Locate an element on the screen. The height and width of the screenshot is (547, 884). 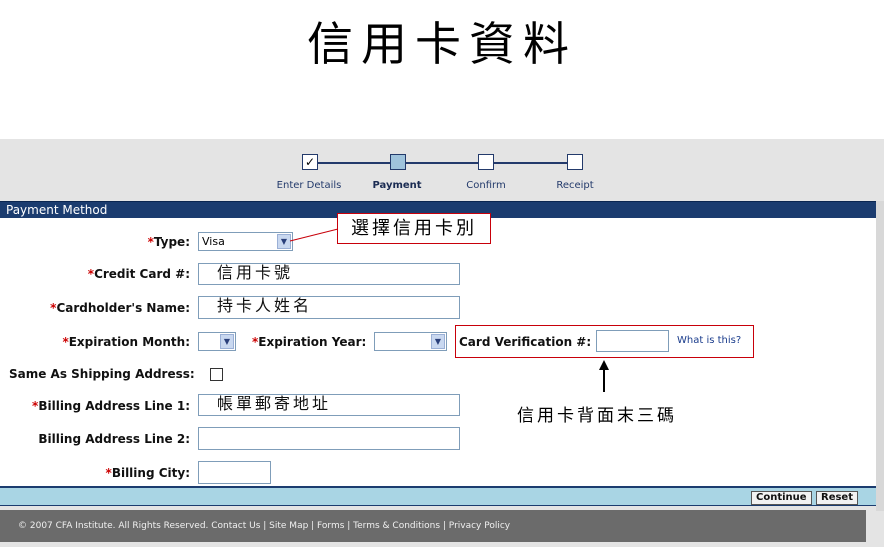
scrollbar is located at coordinates (880, 356).